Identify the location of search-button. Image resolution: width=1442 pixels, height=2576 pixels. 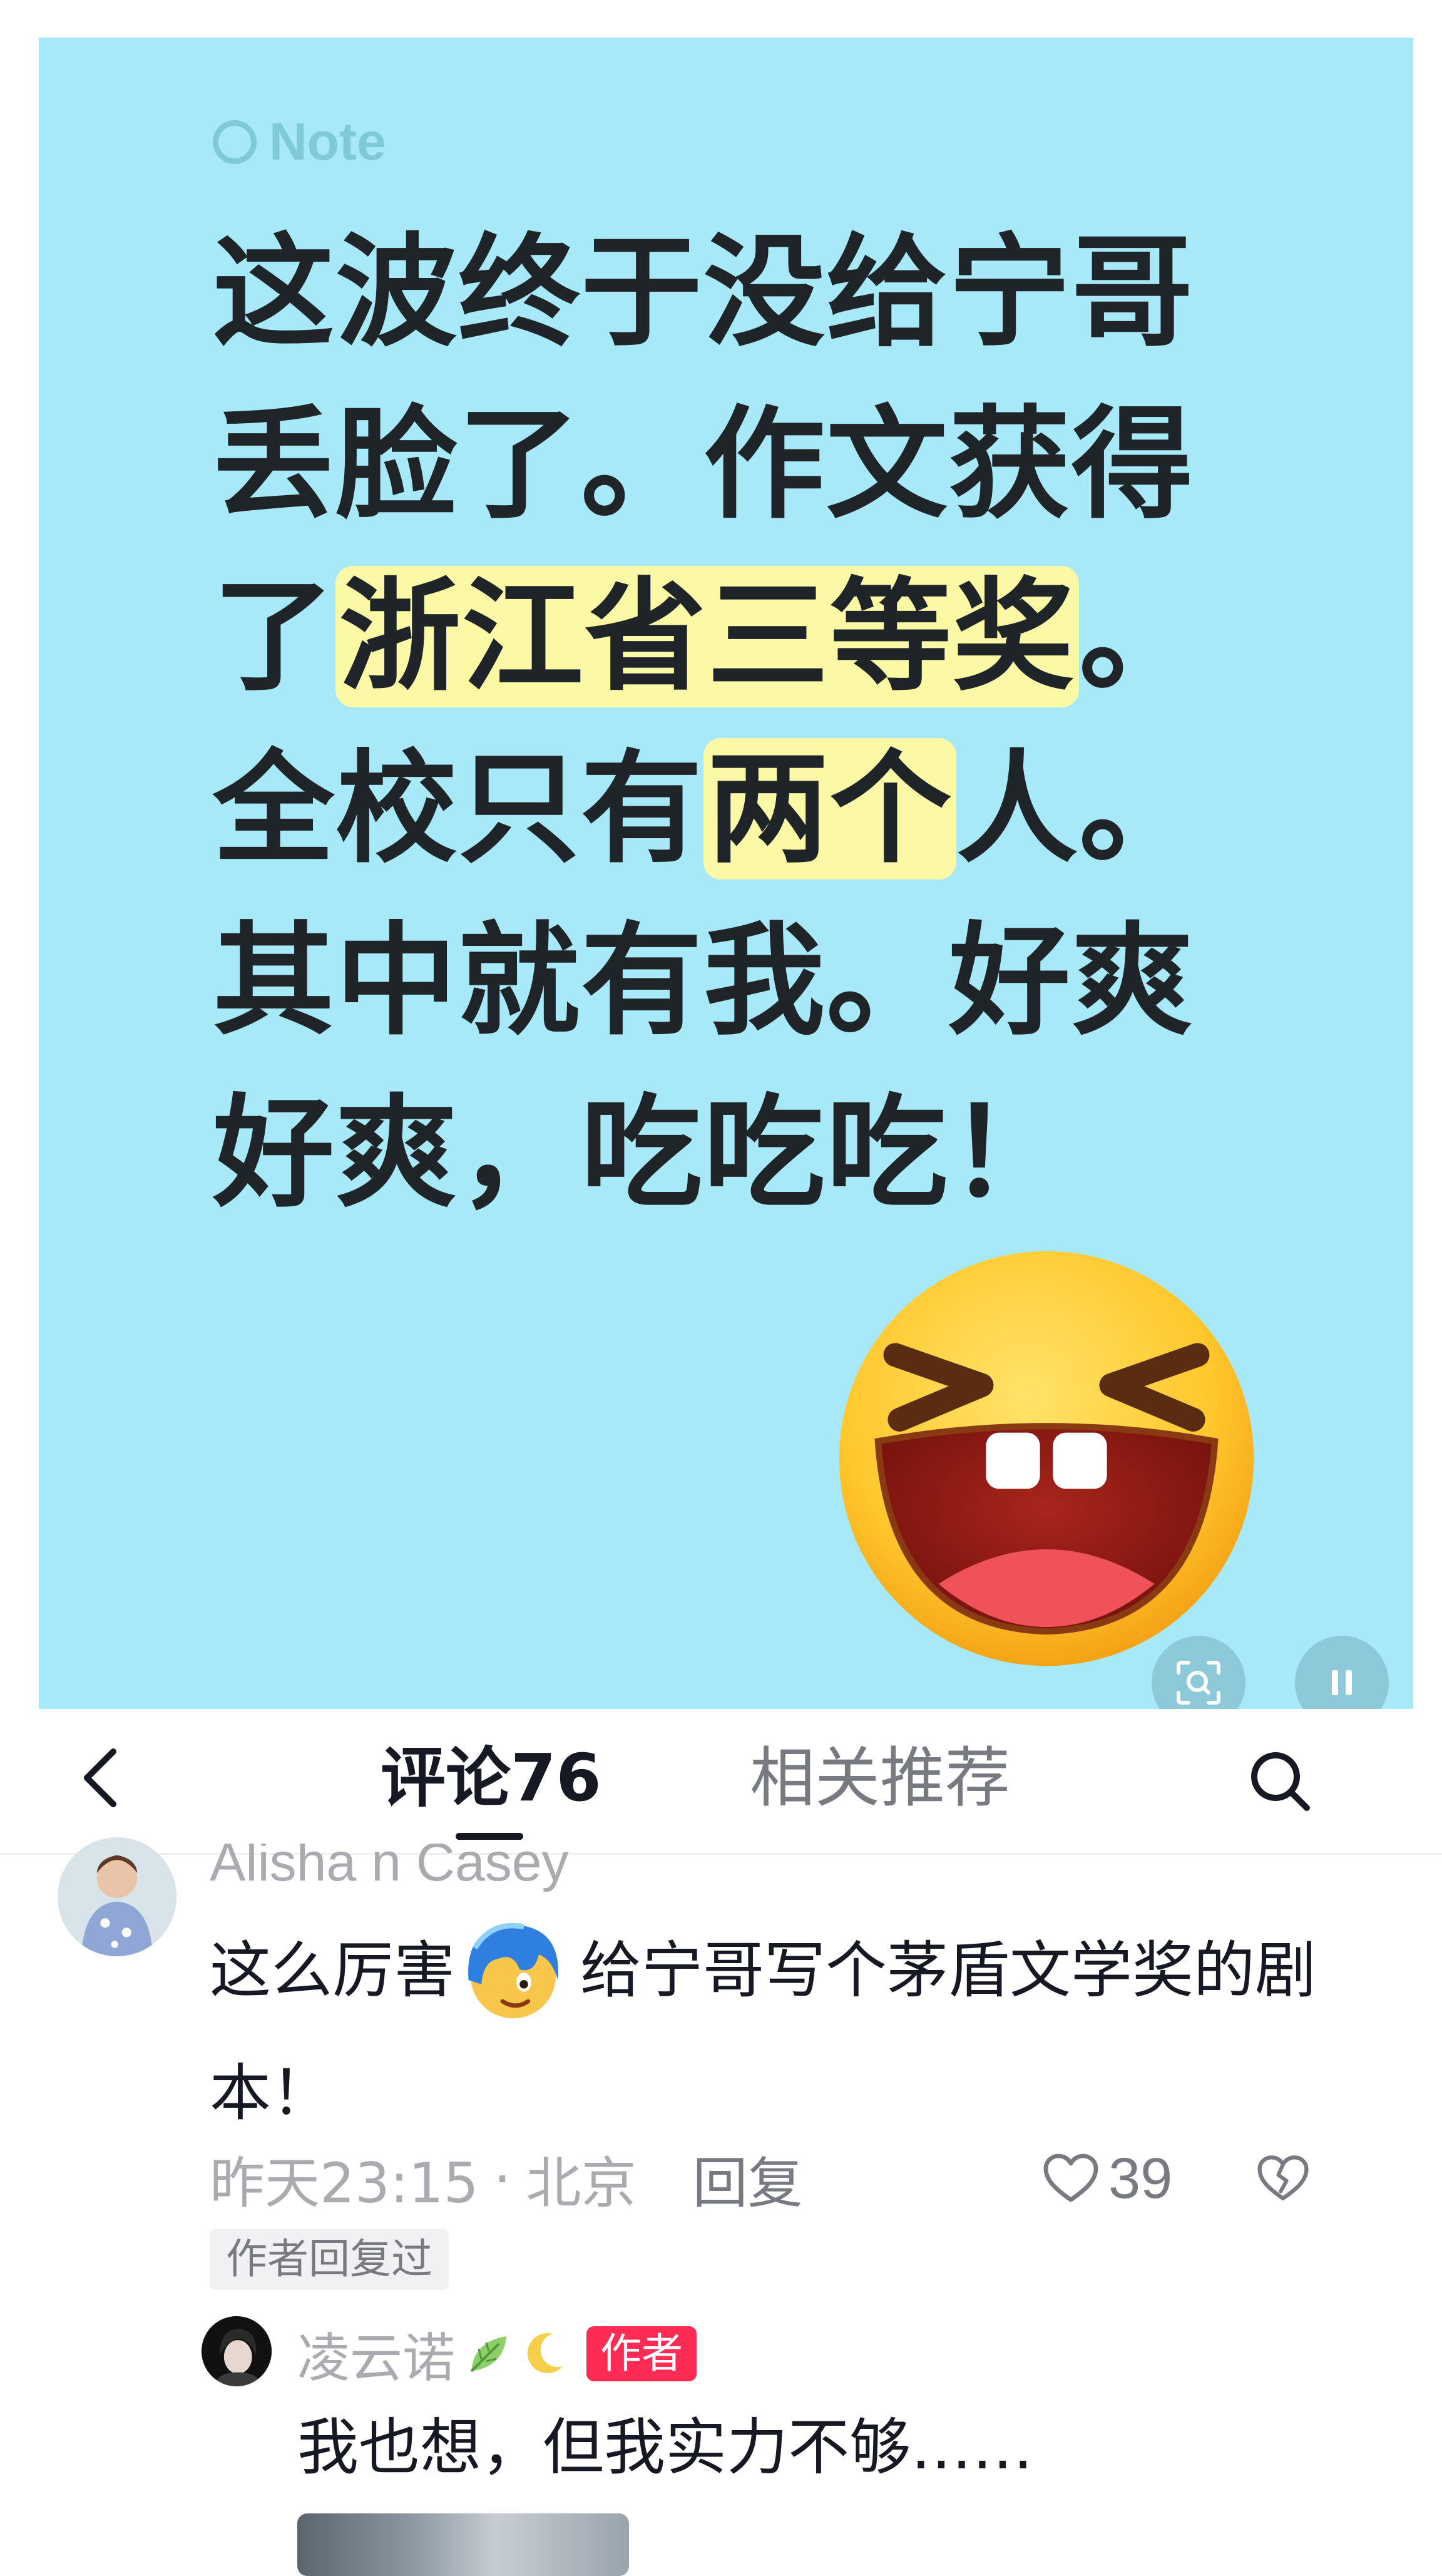
(1280, 1781).